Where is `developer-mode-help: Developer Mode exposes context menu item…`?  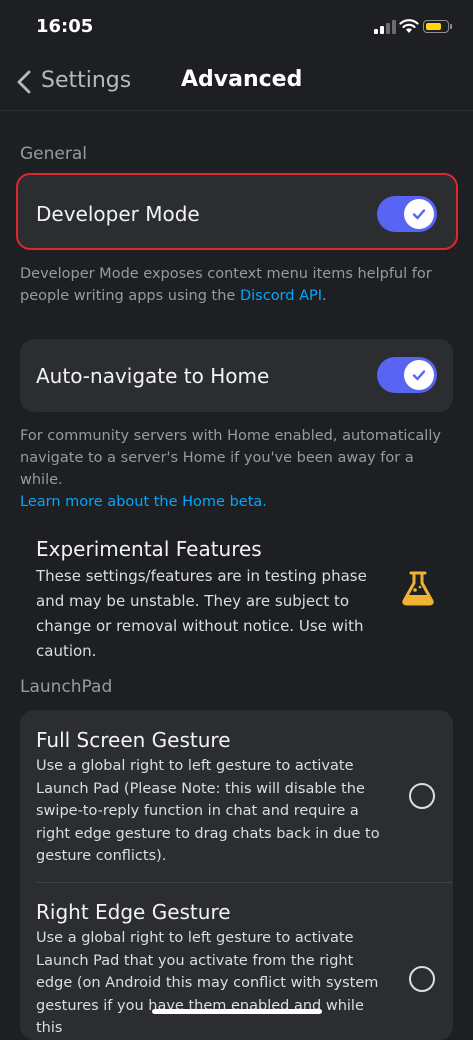
developer-mode-help: Developer Mode exposes context menu item… is located at coordinates (226, 285).